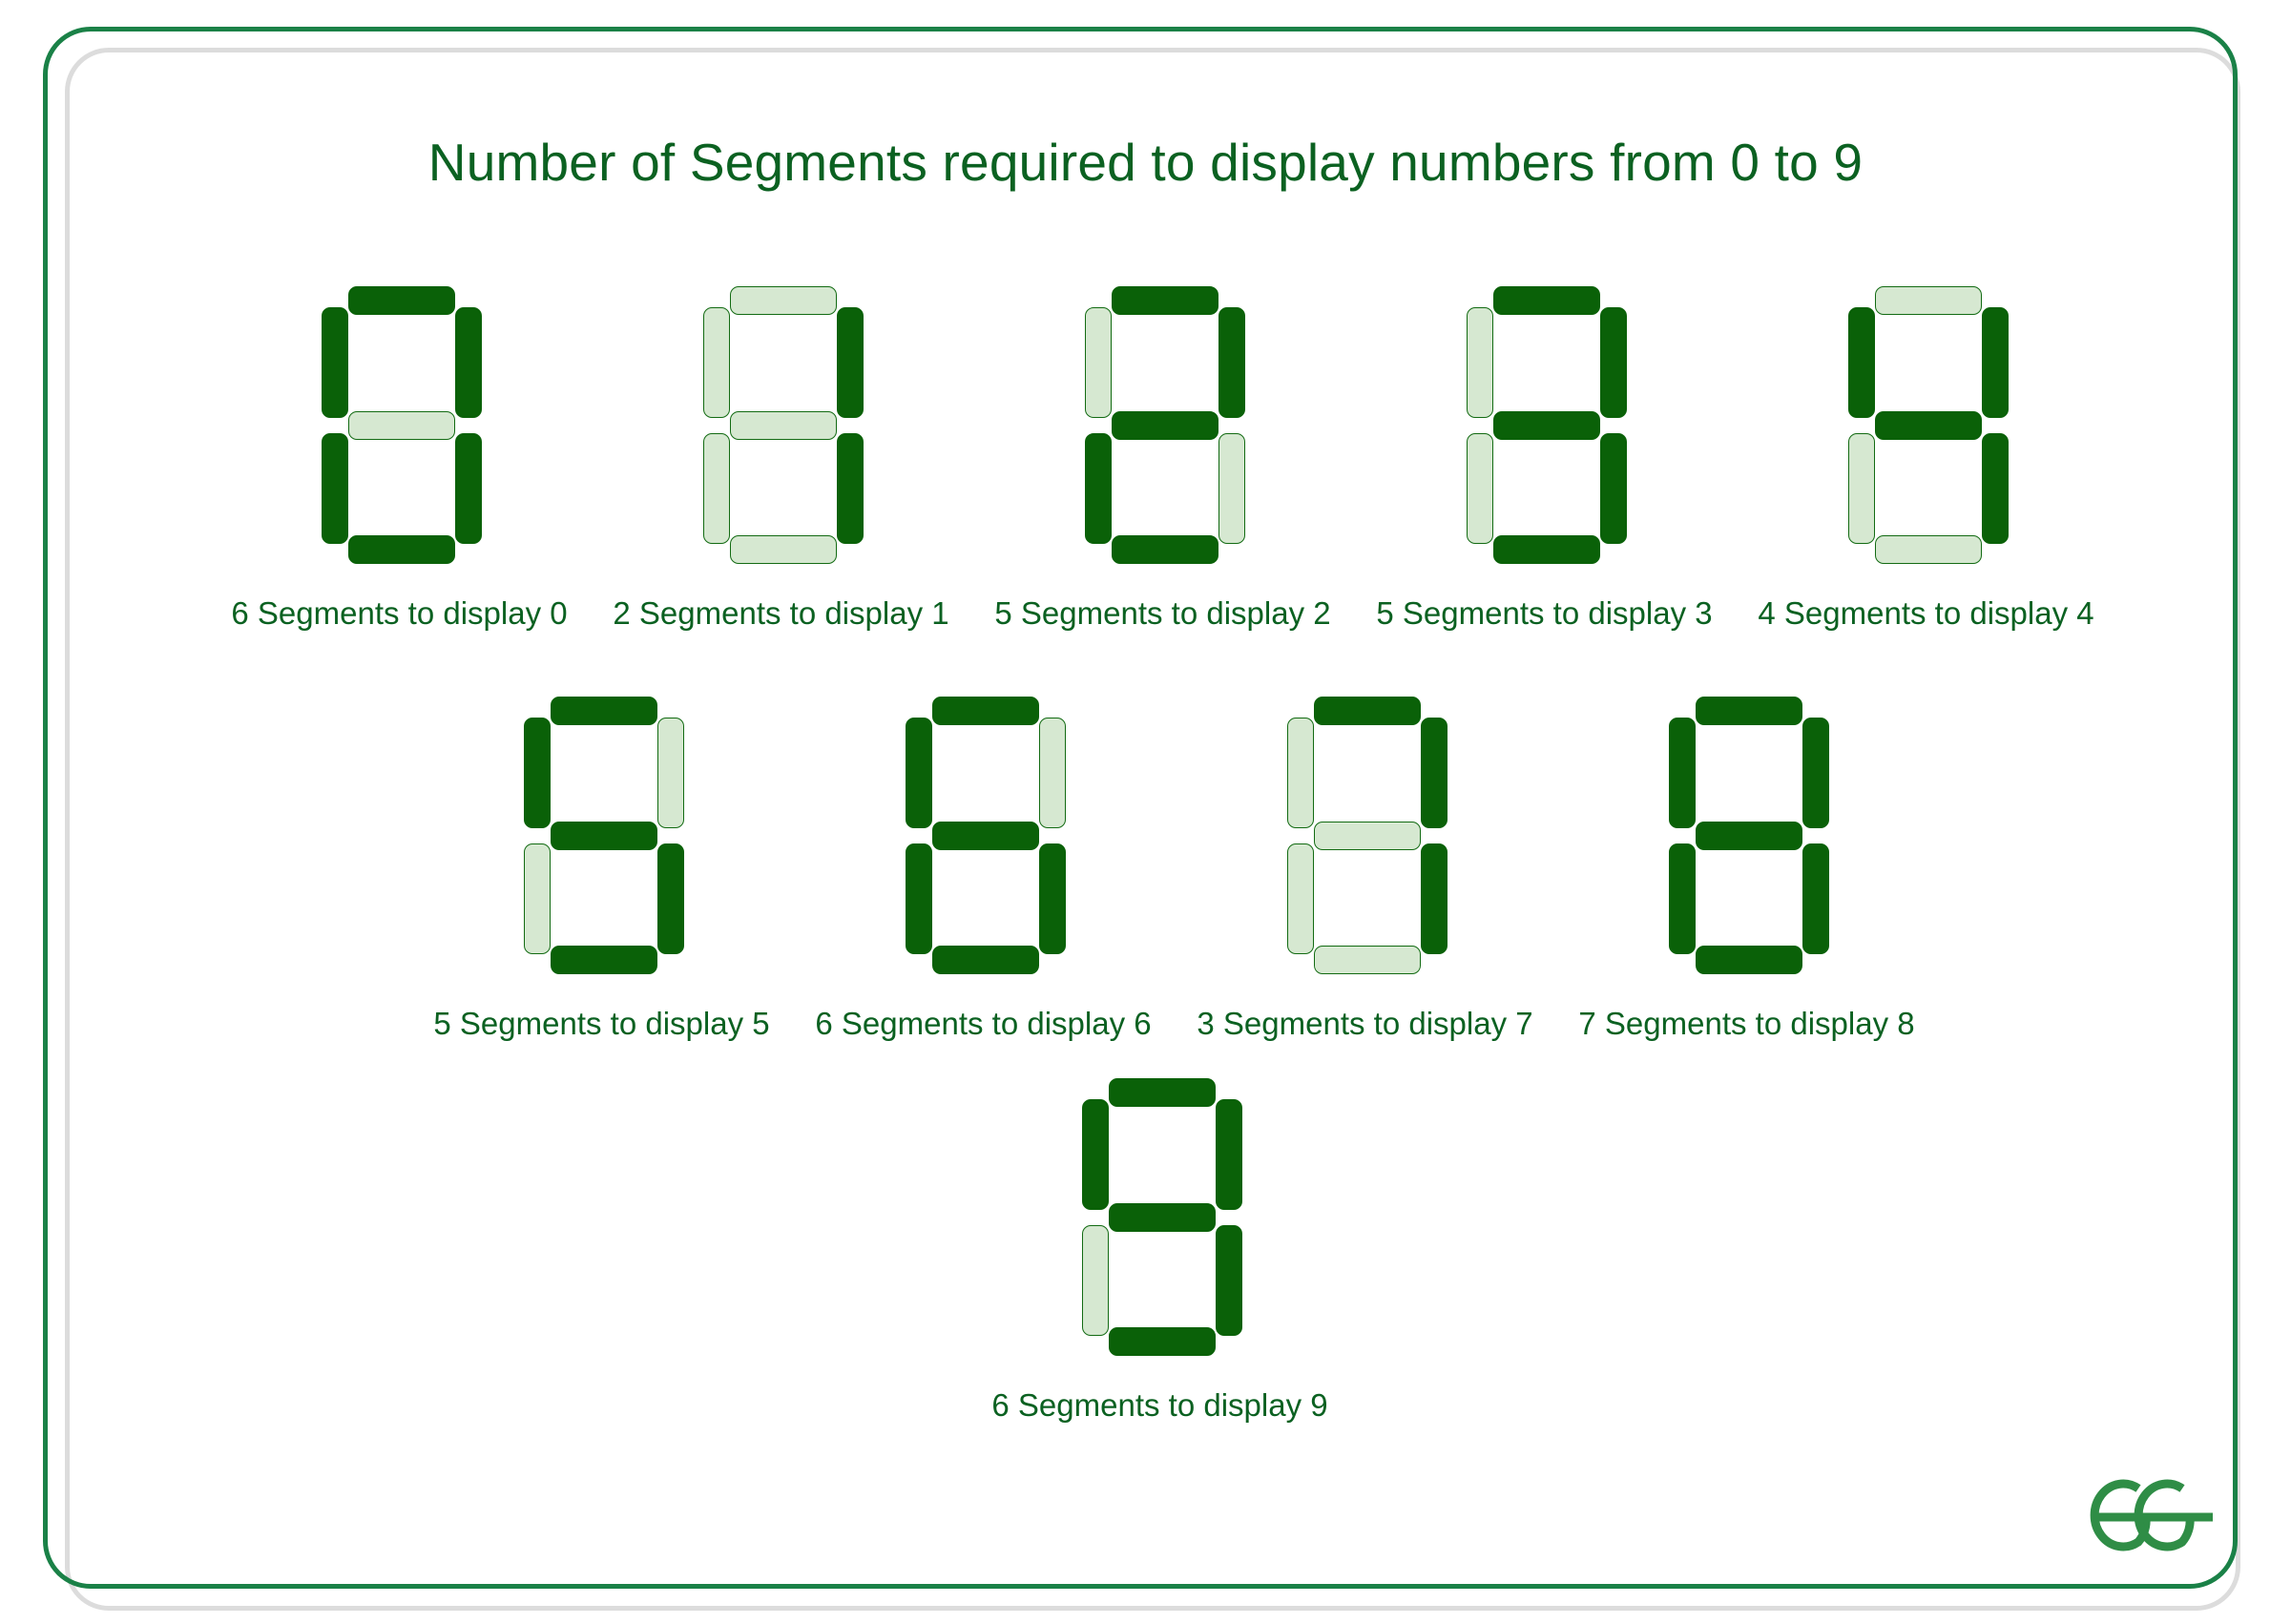 The width and height of the screenshot is (2291, 1624). I want to click on digit-caption-0: 6 Segments to display 0, so click(399, 613).